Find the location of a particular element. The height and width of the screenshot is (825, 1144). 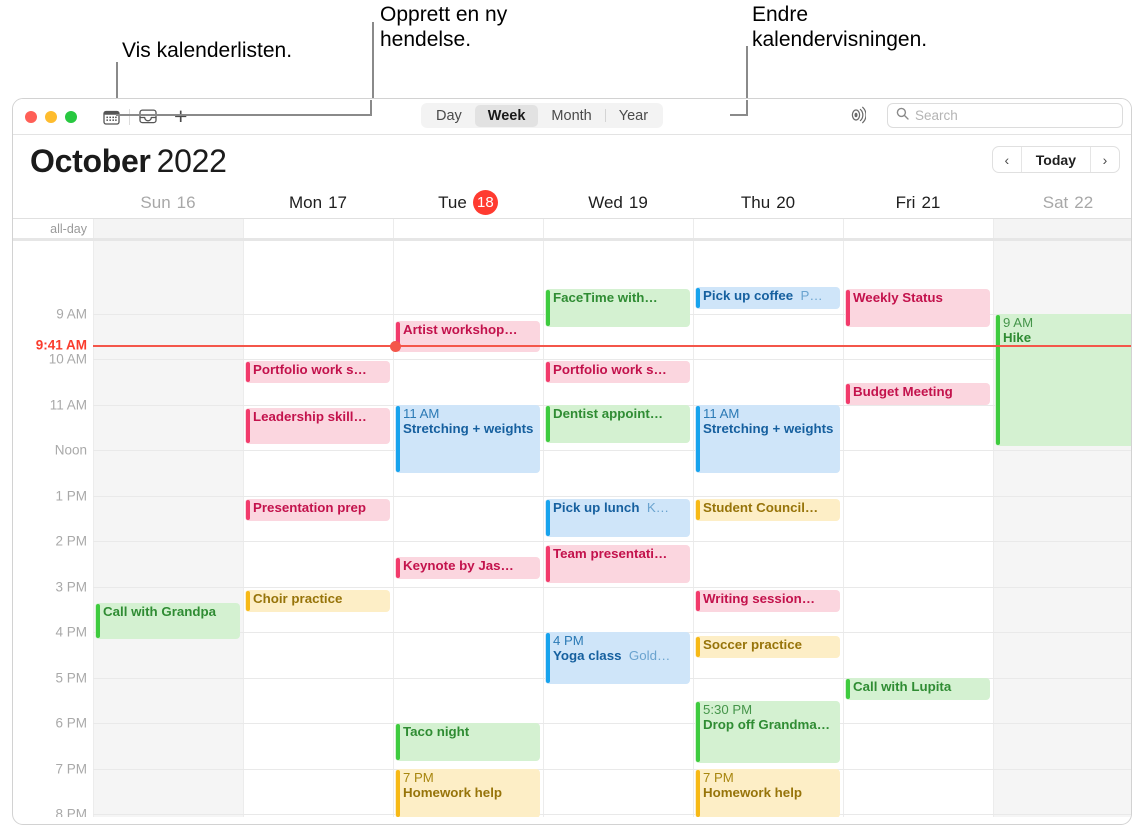

new-event-button: + is located at coordinates (180, 116).